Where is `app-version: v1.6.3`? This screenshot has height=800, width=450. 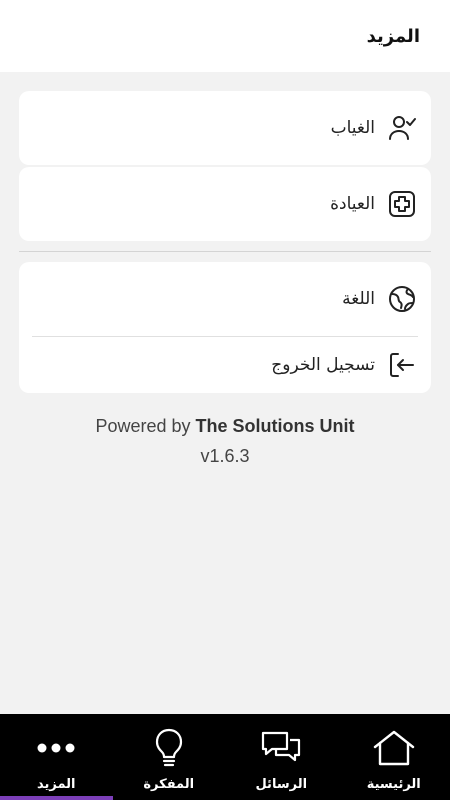 app-version: v1.6.3 is located at coordinates (225, 456).